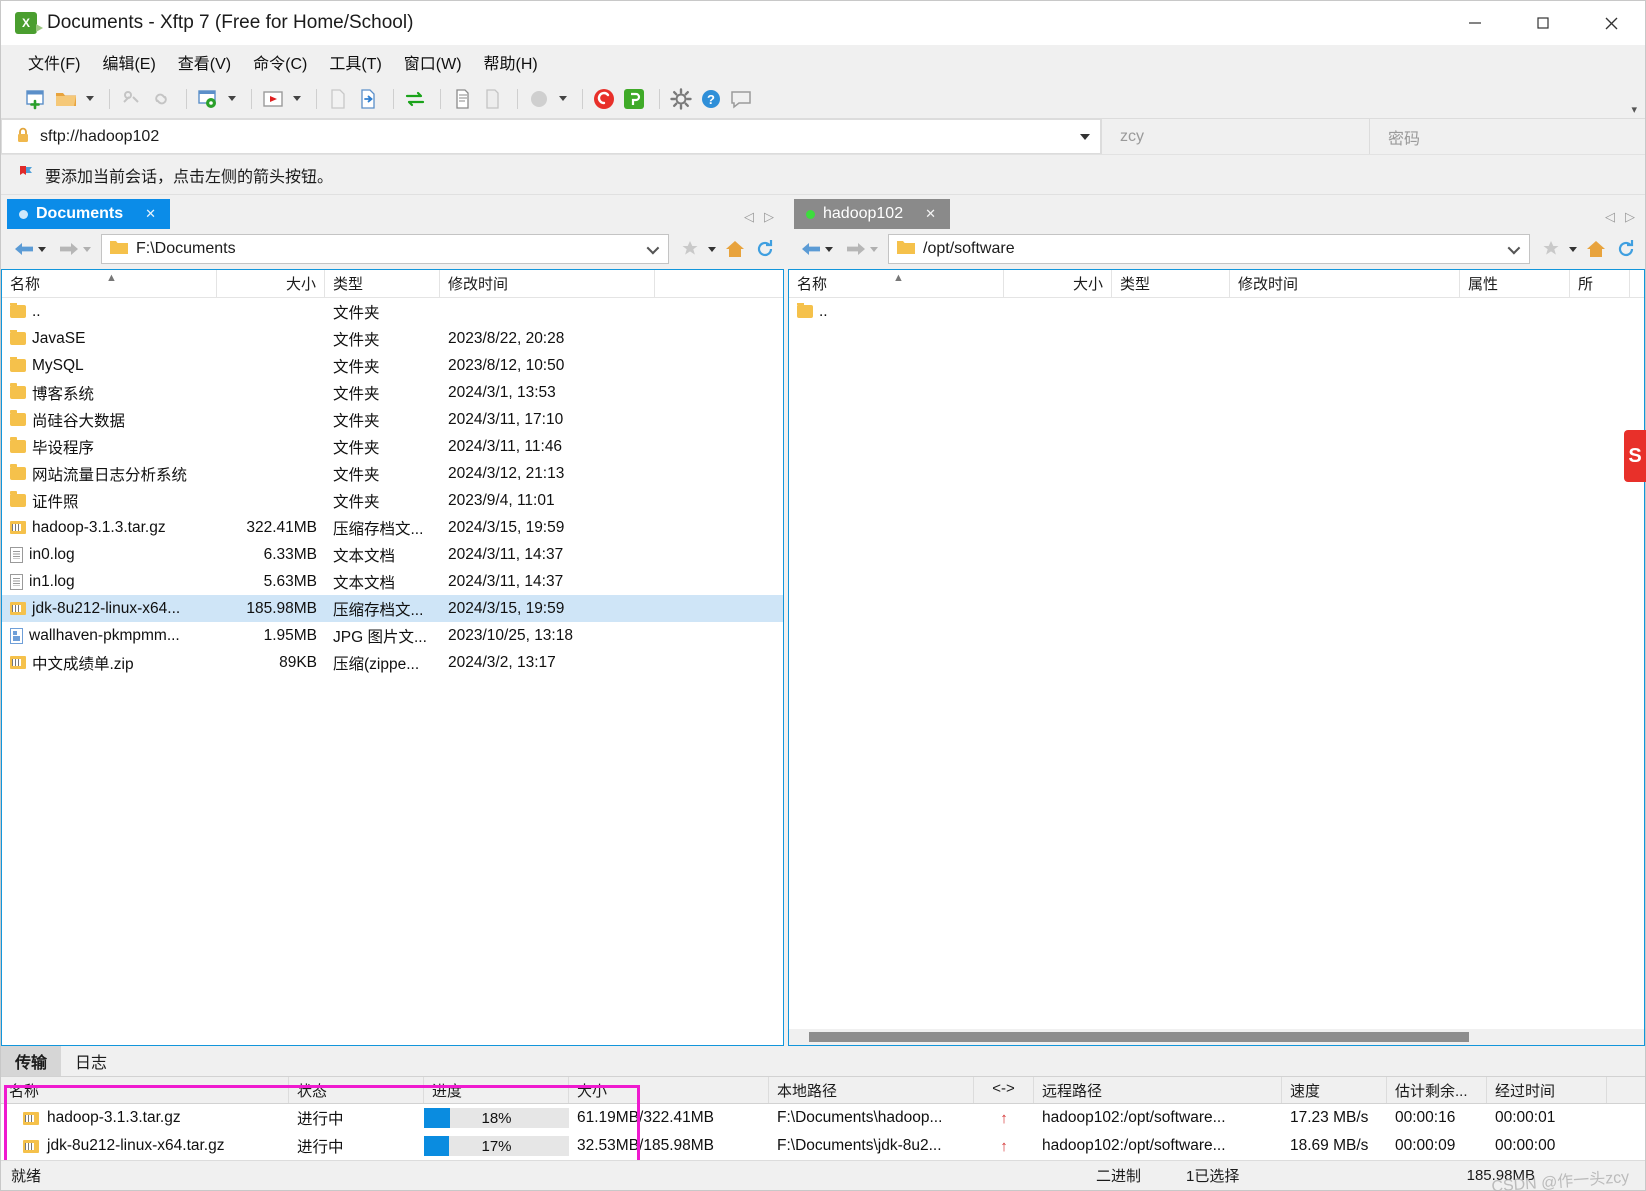 The width and height of the screenshot is (1646, 1191). I want to click on menu-help: 帮助(H), so click(511, 62).